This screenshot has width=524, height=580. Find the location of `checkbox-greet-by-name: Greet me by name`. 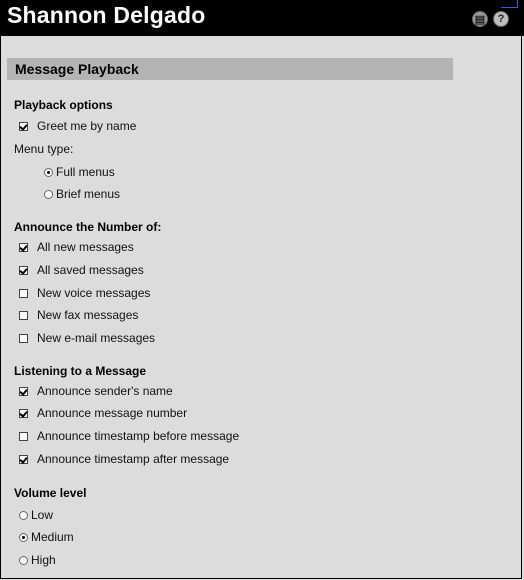

checkbox-greet-by-name: Greet me by name is located at coordinates (77, 126).